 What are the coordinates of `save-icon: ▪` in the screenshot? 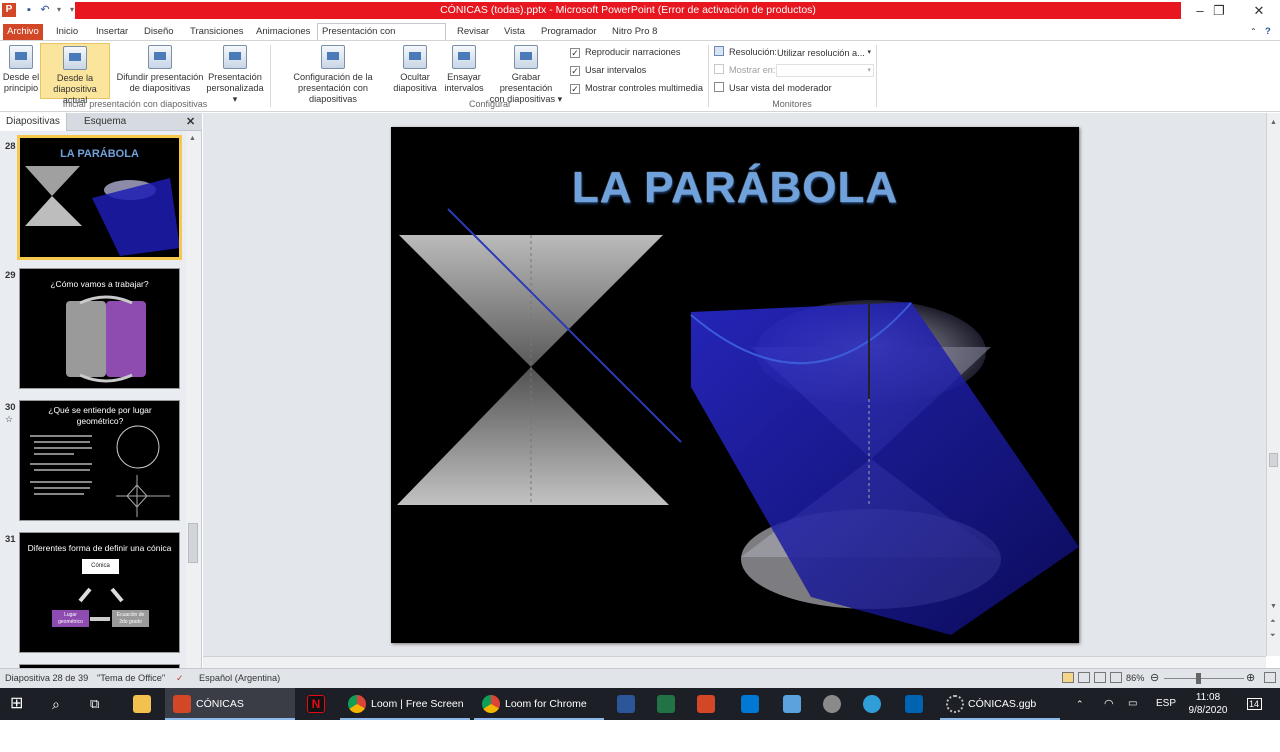 It's located at (29, 10).